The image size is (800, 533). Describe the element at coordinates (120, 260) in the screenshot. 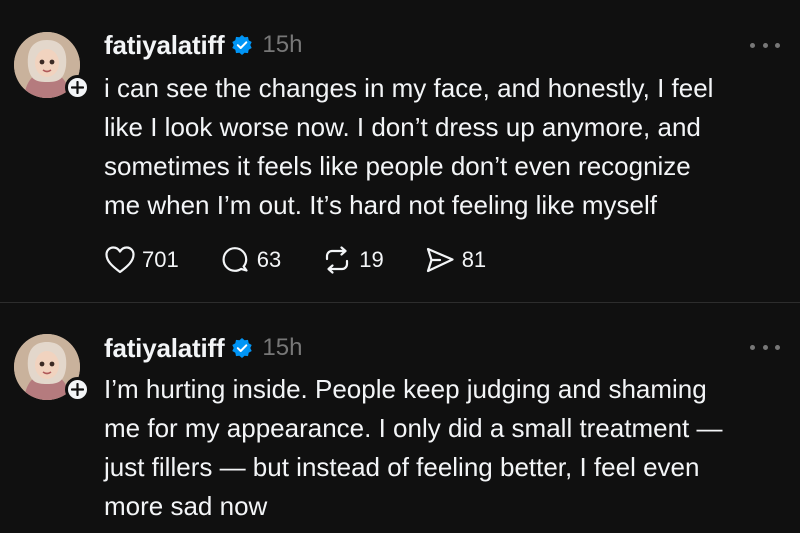

I see `heart-icon` at that location.